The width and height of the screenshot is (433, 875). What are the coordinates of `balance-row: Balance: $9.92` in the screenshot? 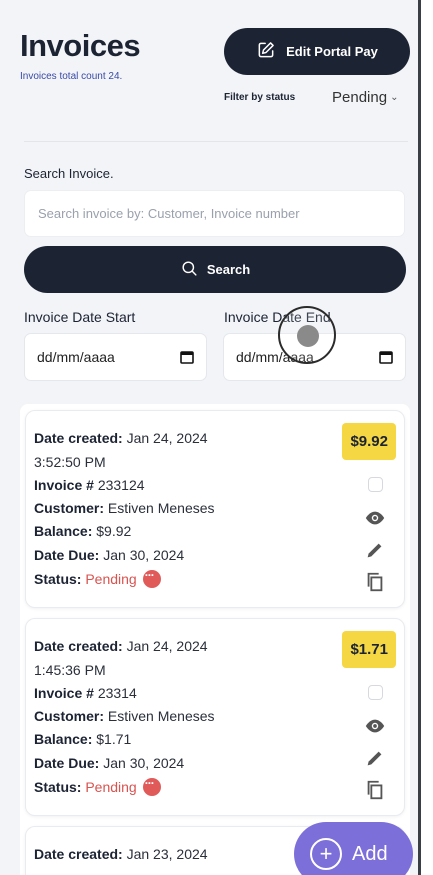 It's located at (83, 531).